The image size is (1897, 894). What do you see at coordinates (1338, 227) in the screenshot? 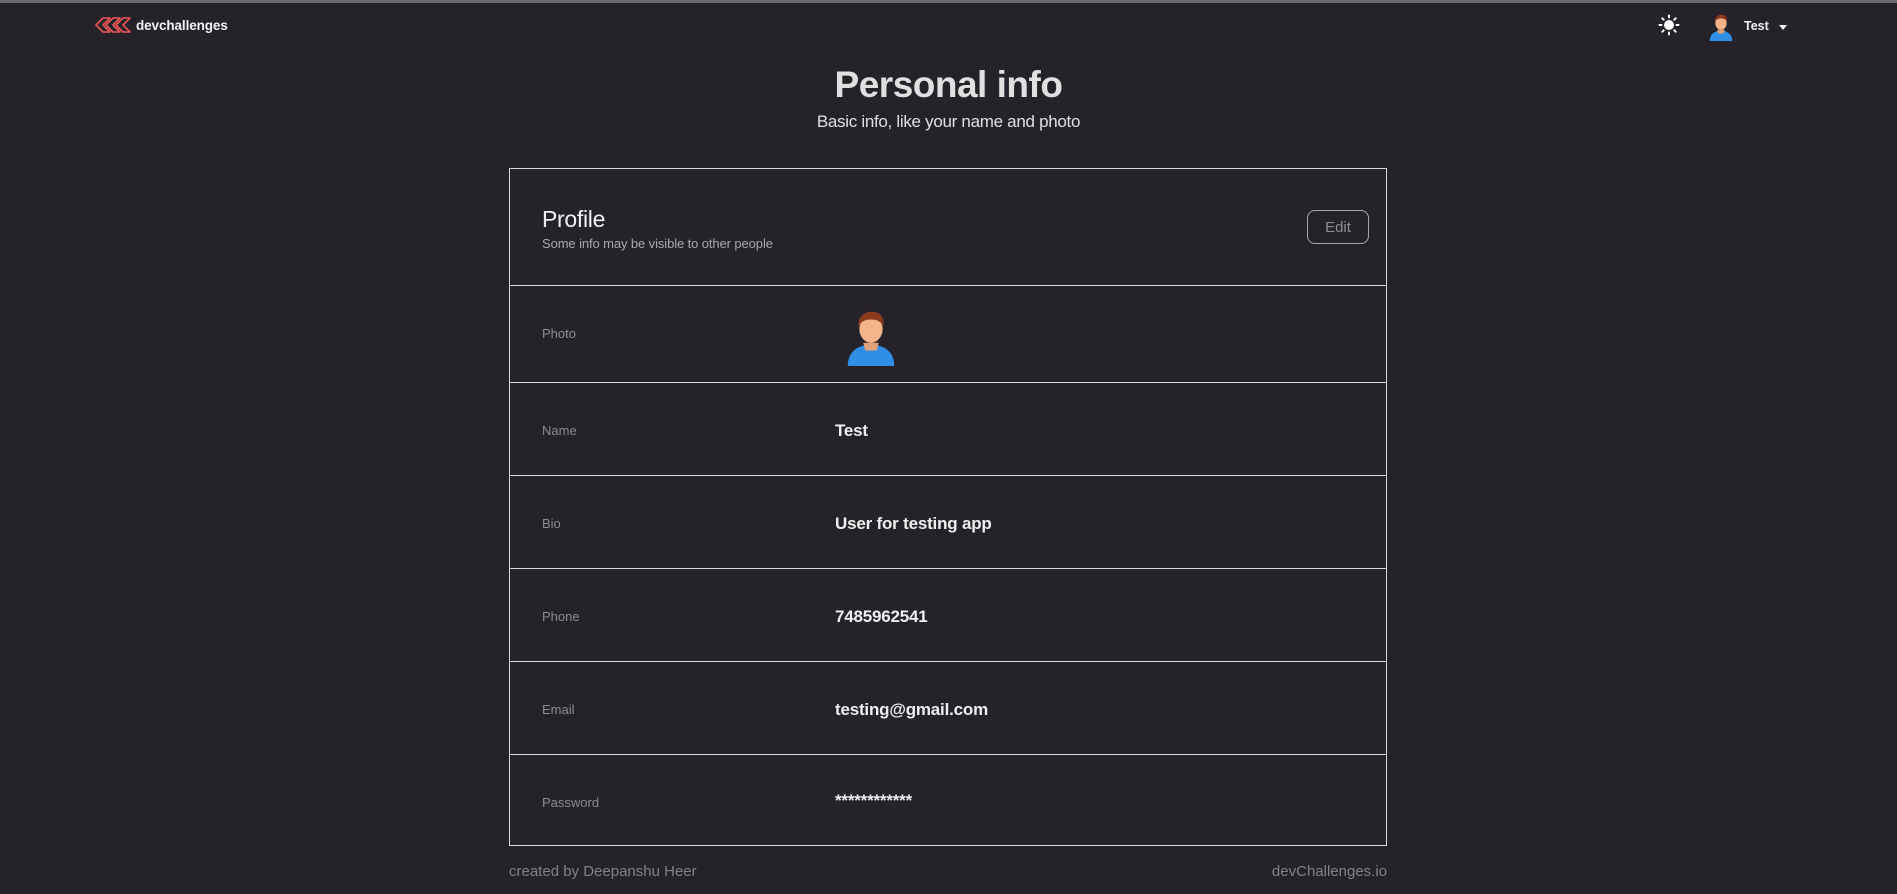
I see `edit-button: Edit` at bounding box center [1338, 227].